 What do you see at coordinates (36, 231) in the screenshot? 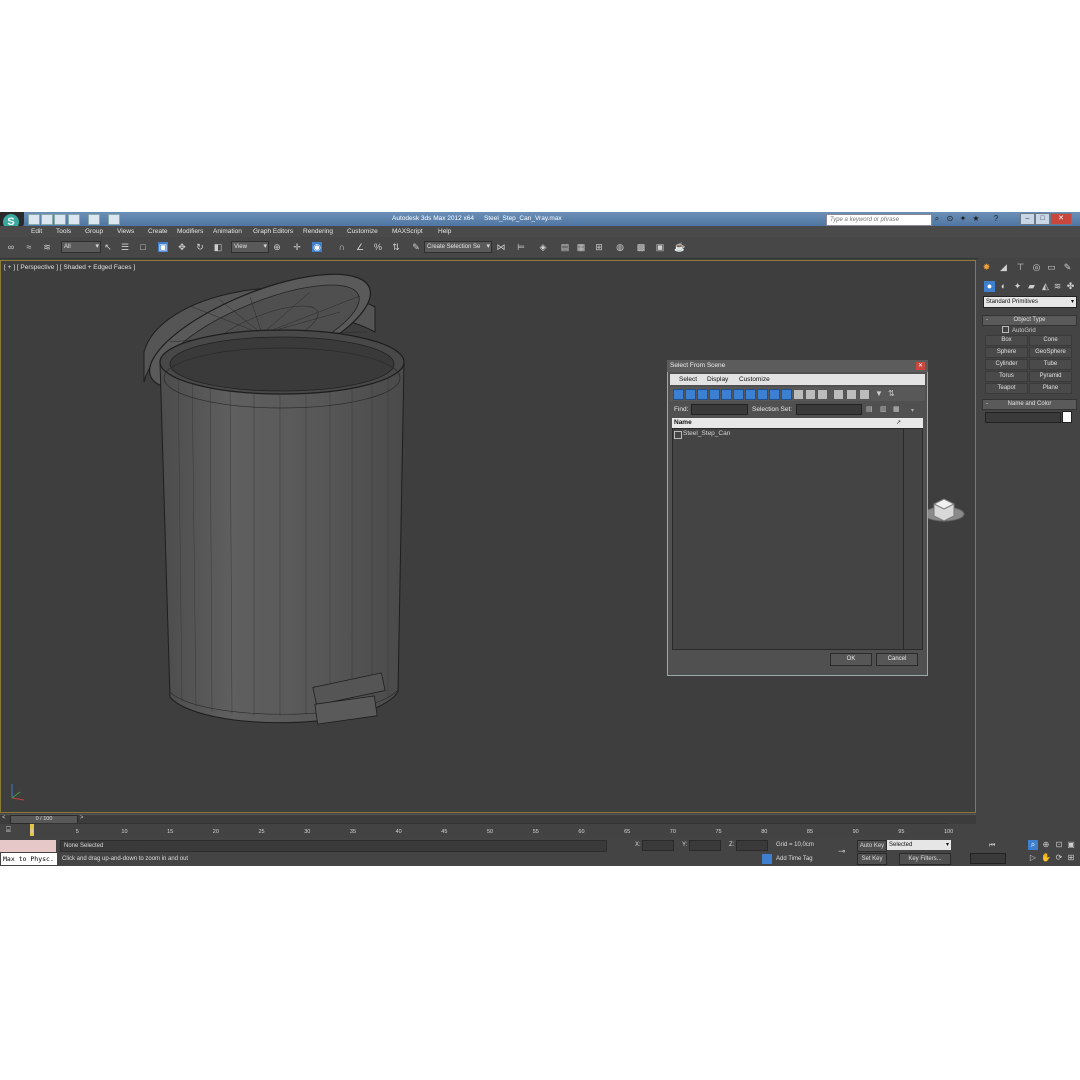
I see `menu-edit: Edit` at bounding box center [36, 231].